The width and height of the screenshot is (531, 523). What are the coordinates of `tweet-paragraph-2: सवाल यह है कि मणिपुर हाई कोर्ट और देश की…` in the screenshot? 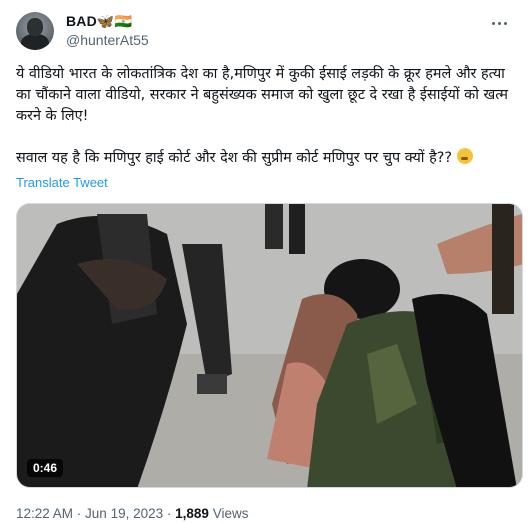 It's located at (268, 158).